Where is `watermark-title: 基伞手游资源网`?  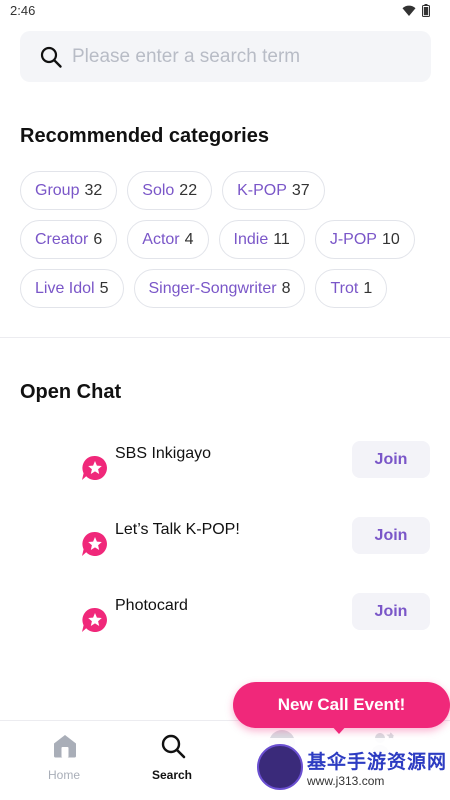
watermark-title: 基伞手游资源网 is located at coordinates (377, 762).